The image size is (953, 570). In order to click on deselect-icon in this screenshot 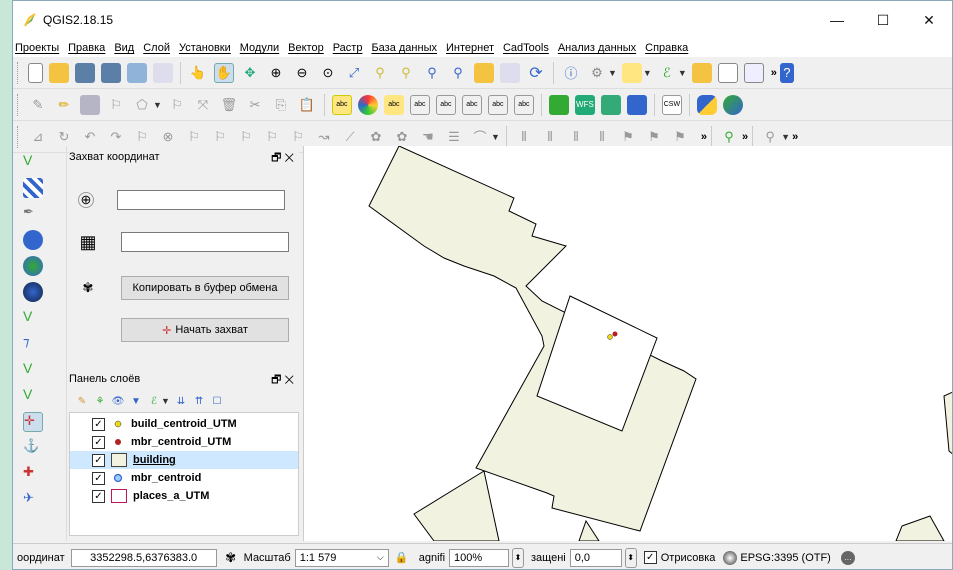, I will do `click(701, 72)`.